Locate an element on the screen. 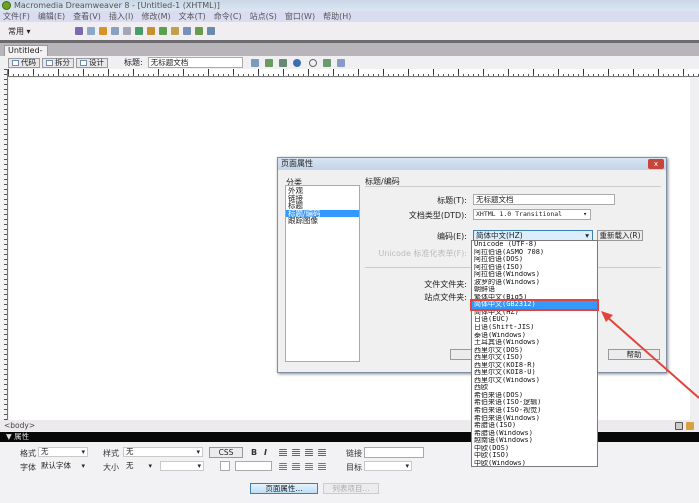 The image size is (699, 503). annotation-arrow is located at coordinates (650, 355).